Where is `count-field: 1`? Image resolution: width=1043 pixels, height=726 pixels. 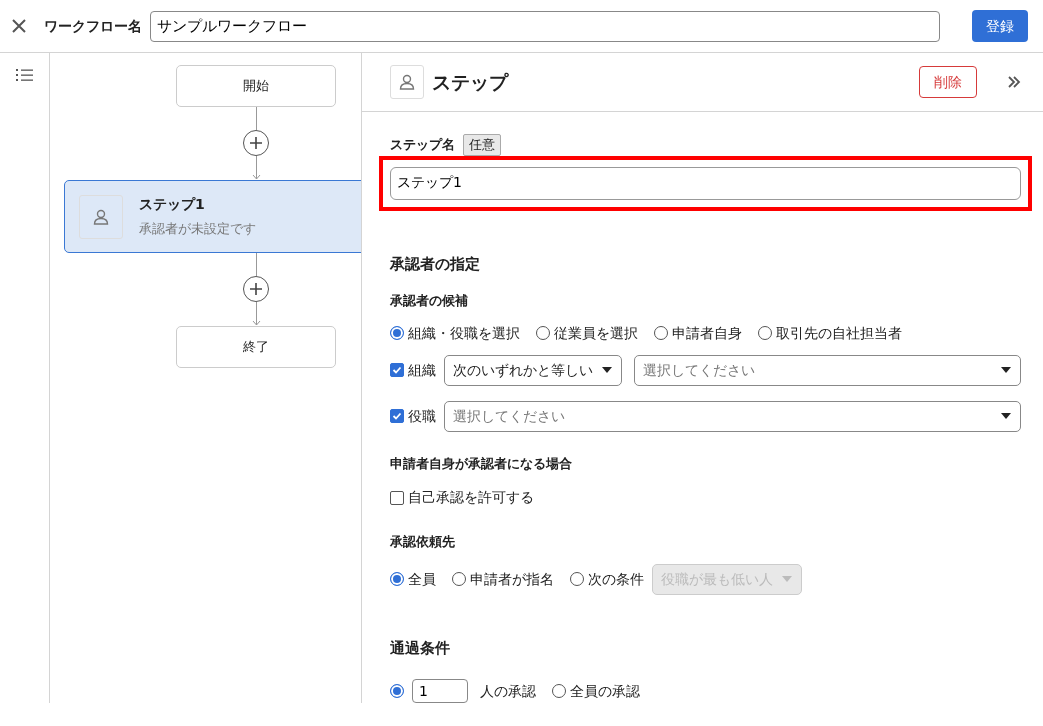 count-field: 1 is located at coordinates (440, 691).